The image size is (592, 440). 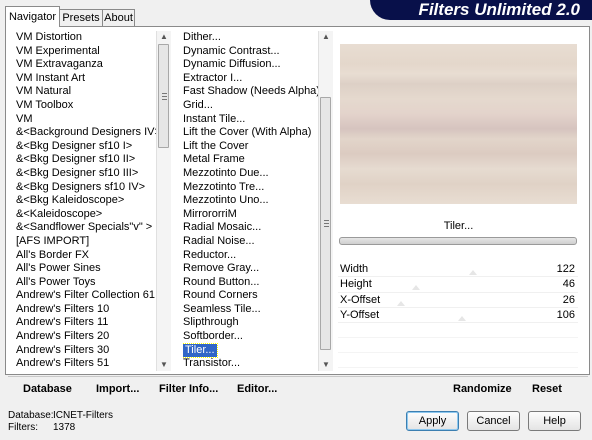 What do you see at coordinates (86, 79) in the screenshot?
I see `list-item: VM Instant Art` at bounding box center [86, 79].